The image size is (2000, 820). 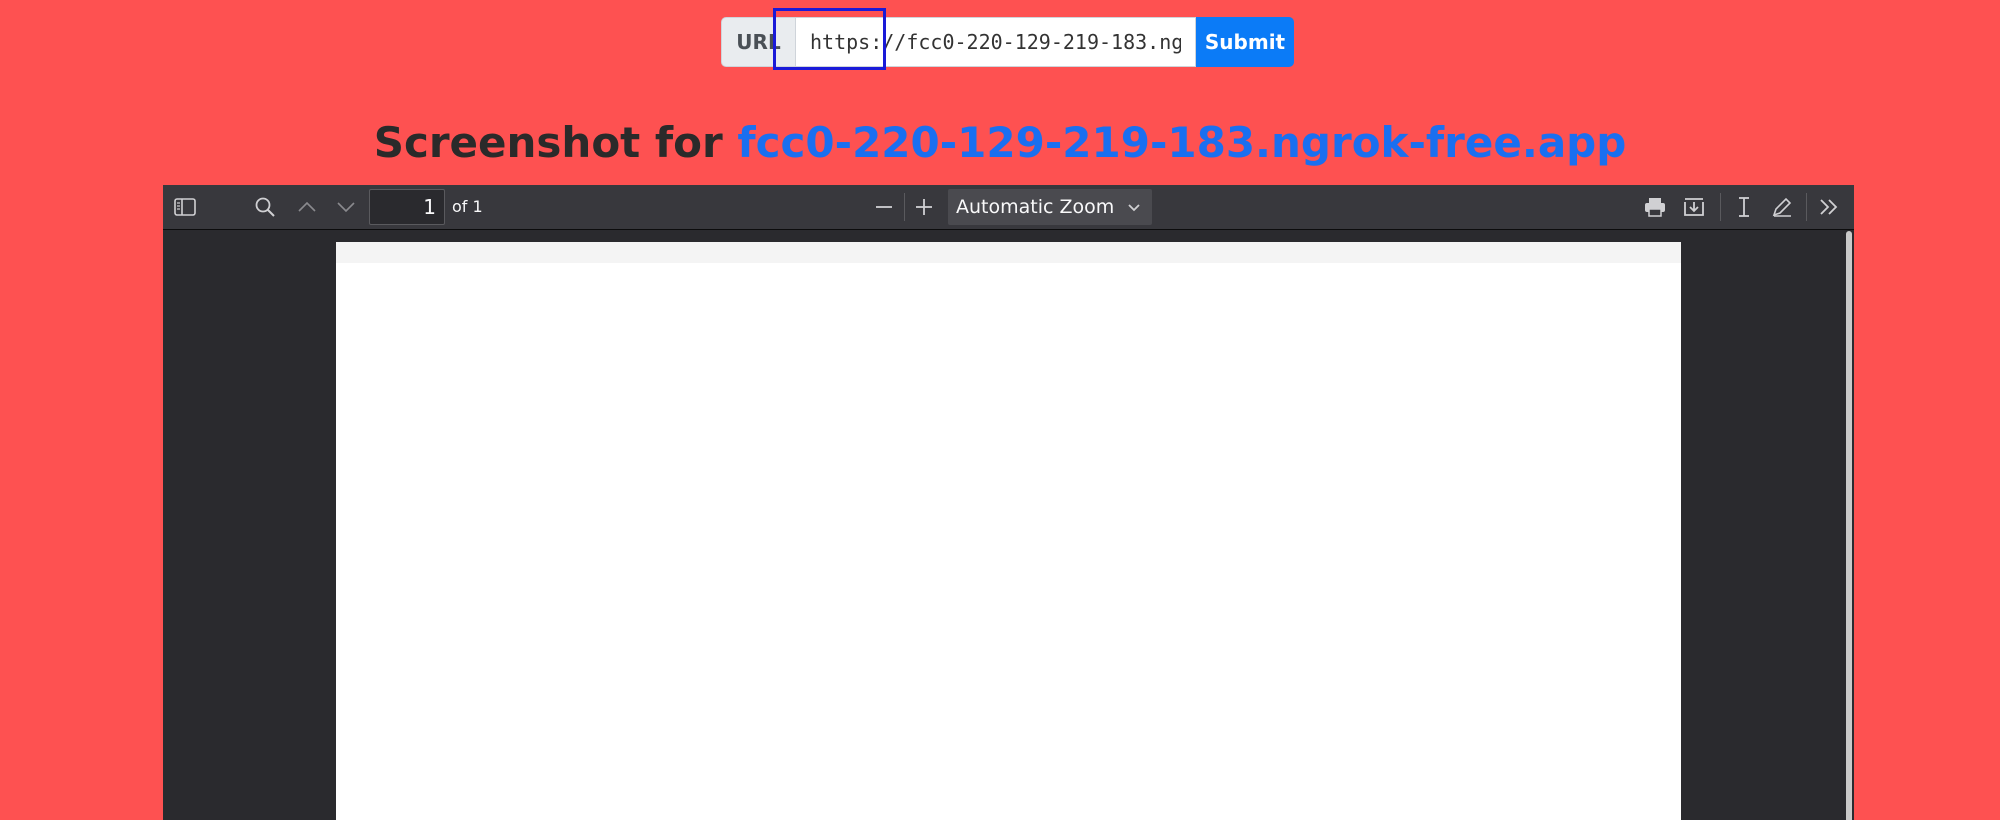 I want to click on zoom-in-icon, so click(x=924, y=207).